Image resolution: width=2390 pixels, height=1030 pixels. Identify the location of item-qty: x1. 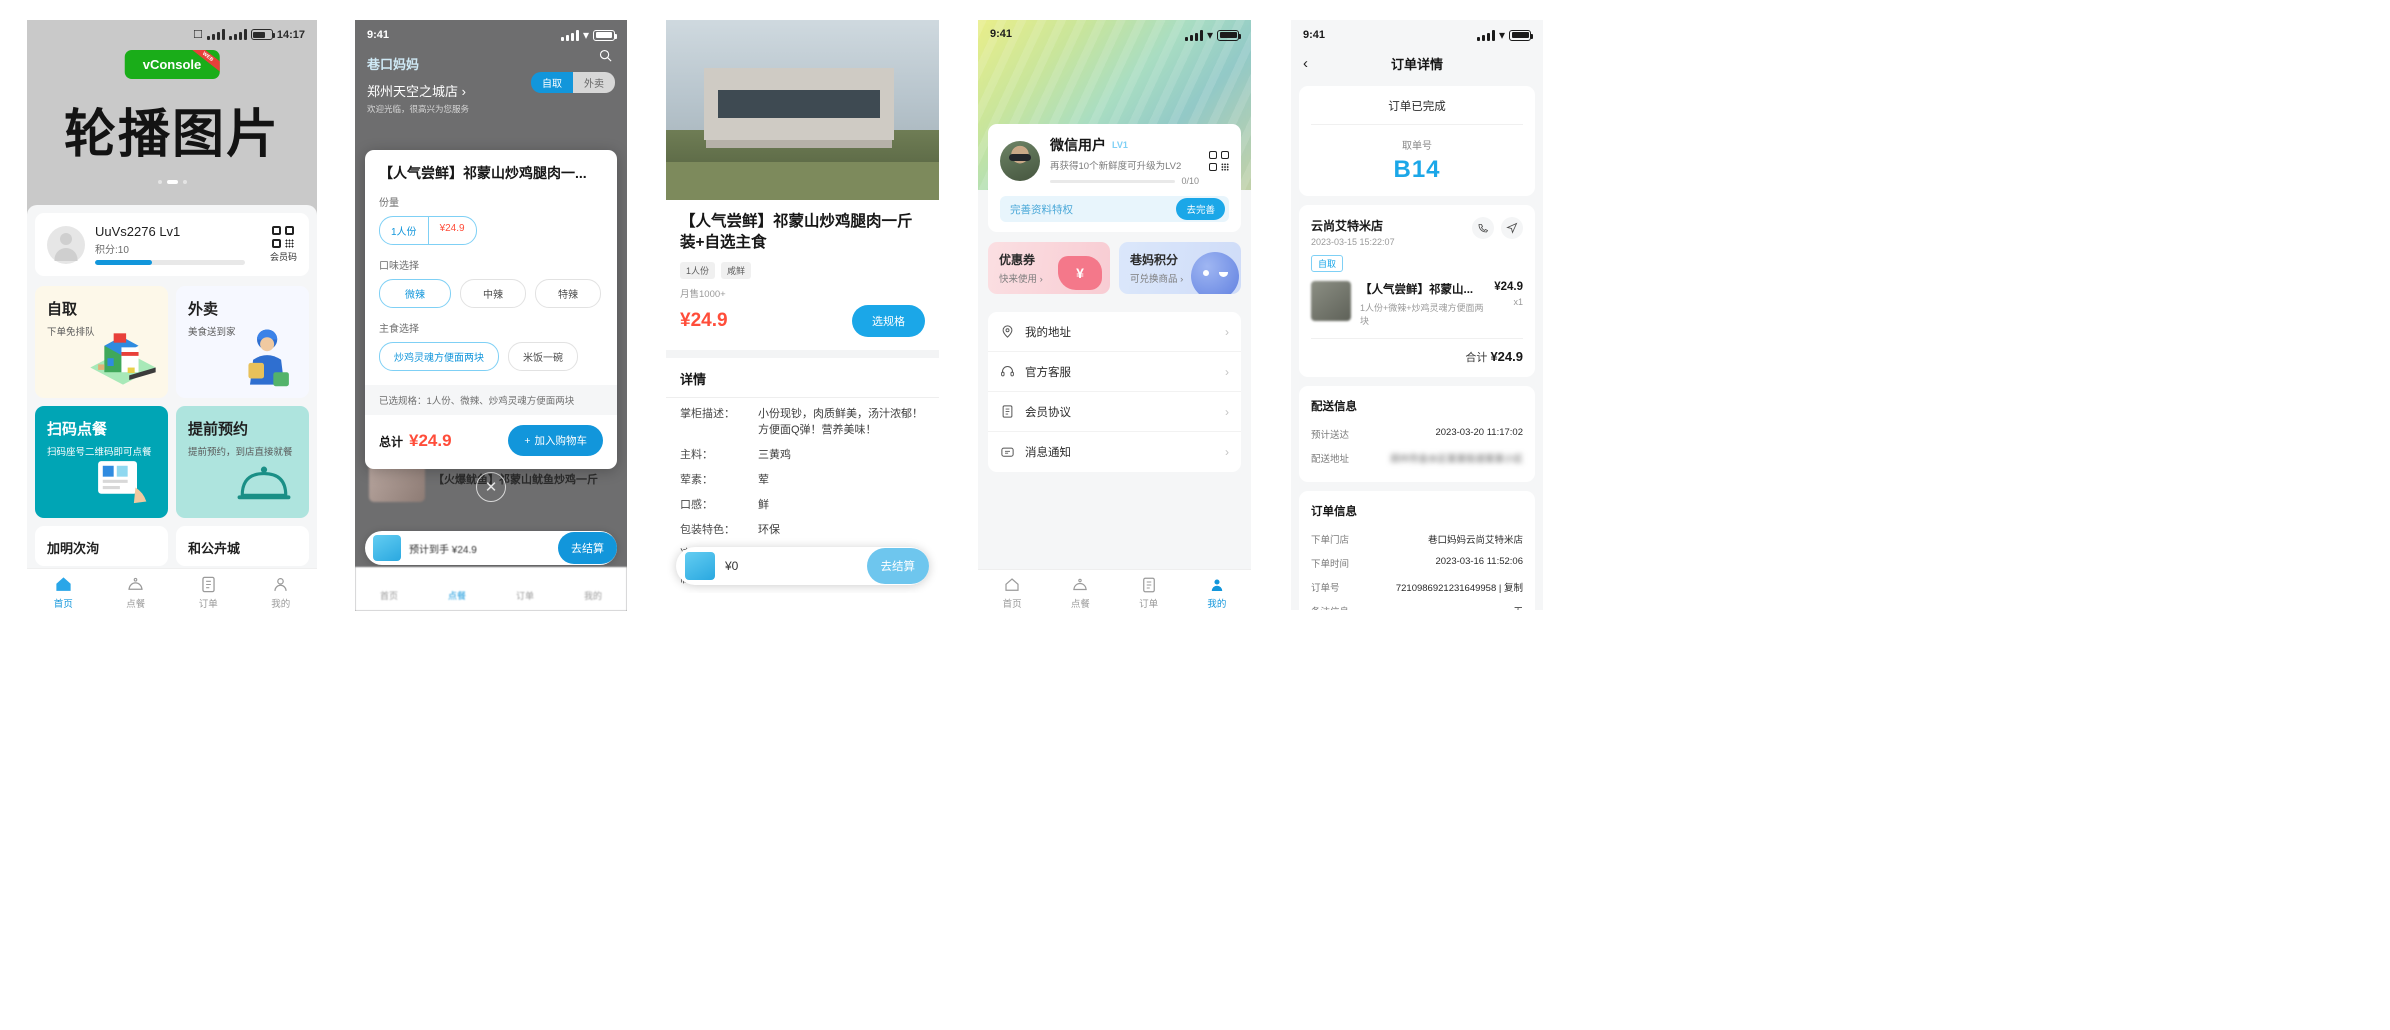
(1518, 302).